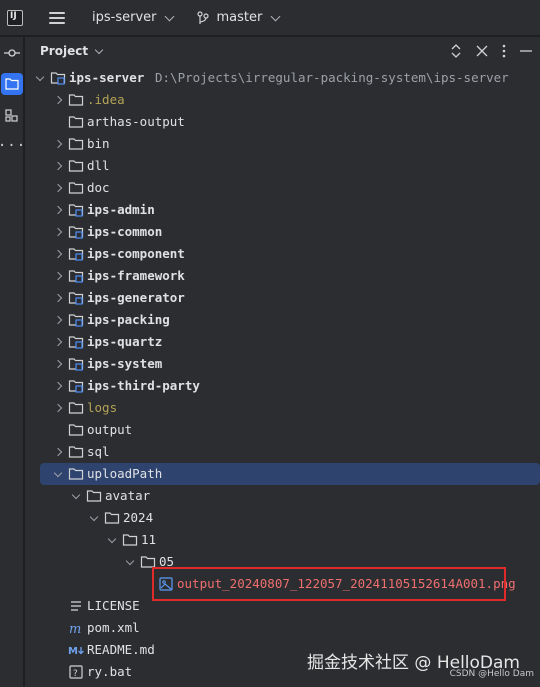 Image resolution: width=540 pixels, height=687 pixels. Describe the element at coordinates (282, 408) in the screenshot. I see `tree-row: logs` at that location.